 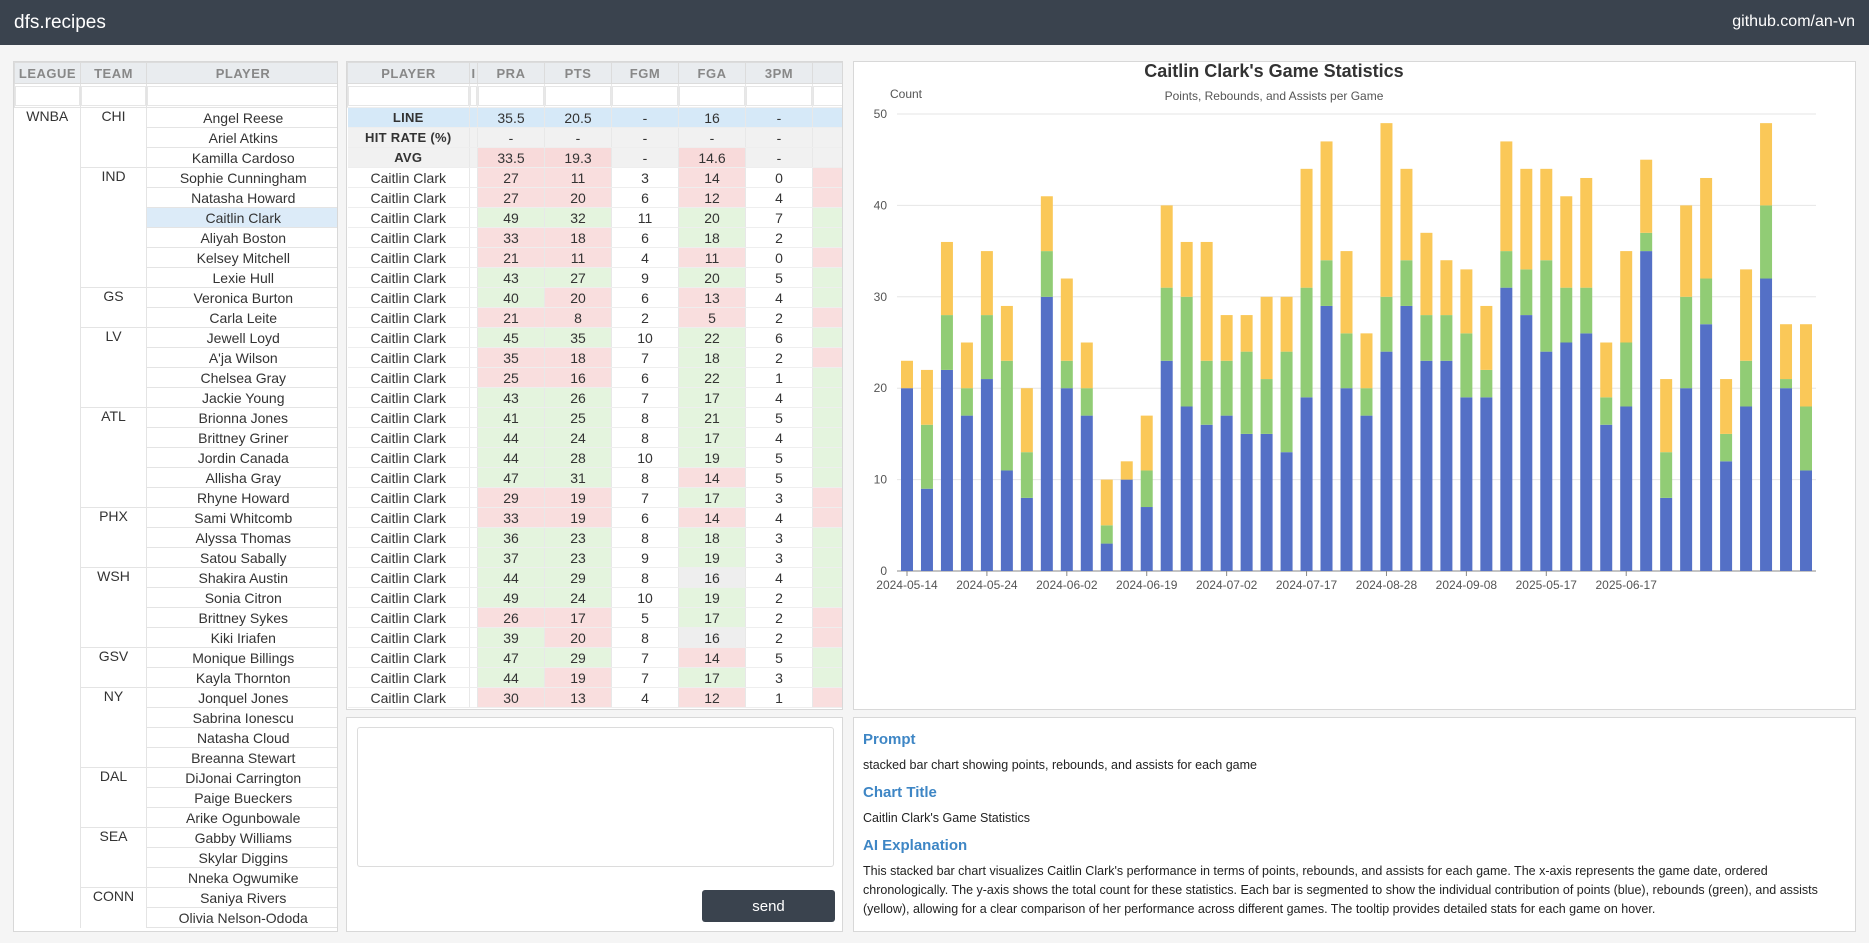 What do you see at coordinates (594, 197) in the screenshot?
I see `game-row: Caitlin Clark 27 20 6 12 4` at bounding box center [594, 197].